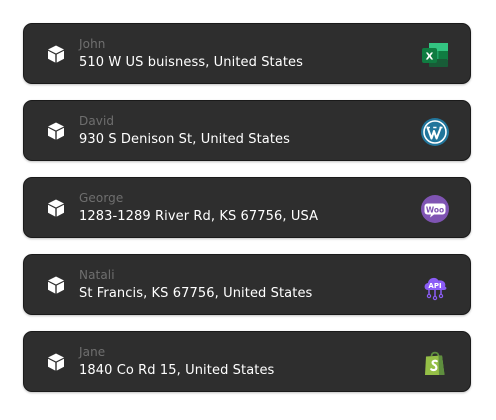  Describe the element at coordinates (185, 139) in the screenshot. I see `contact-address: 930 S Denison St, United States` at that location.